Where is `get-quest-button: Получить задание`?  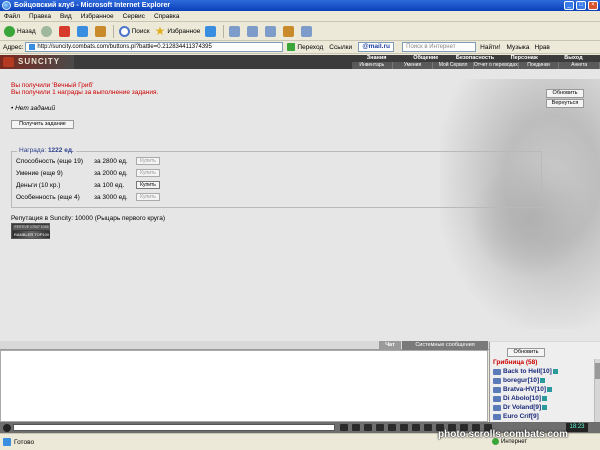 get-quest-button: Получить задание is located at coordinates (42, 124).